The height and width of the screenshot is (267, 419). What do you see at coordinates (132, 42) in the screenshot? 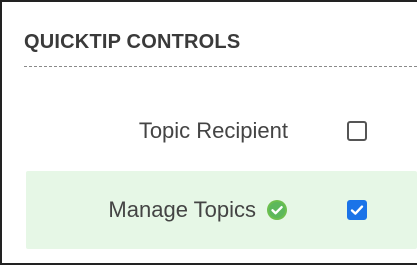
I see `section-title: QUICKTIP CONTROLS` at bounding box center [132, 42].